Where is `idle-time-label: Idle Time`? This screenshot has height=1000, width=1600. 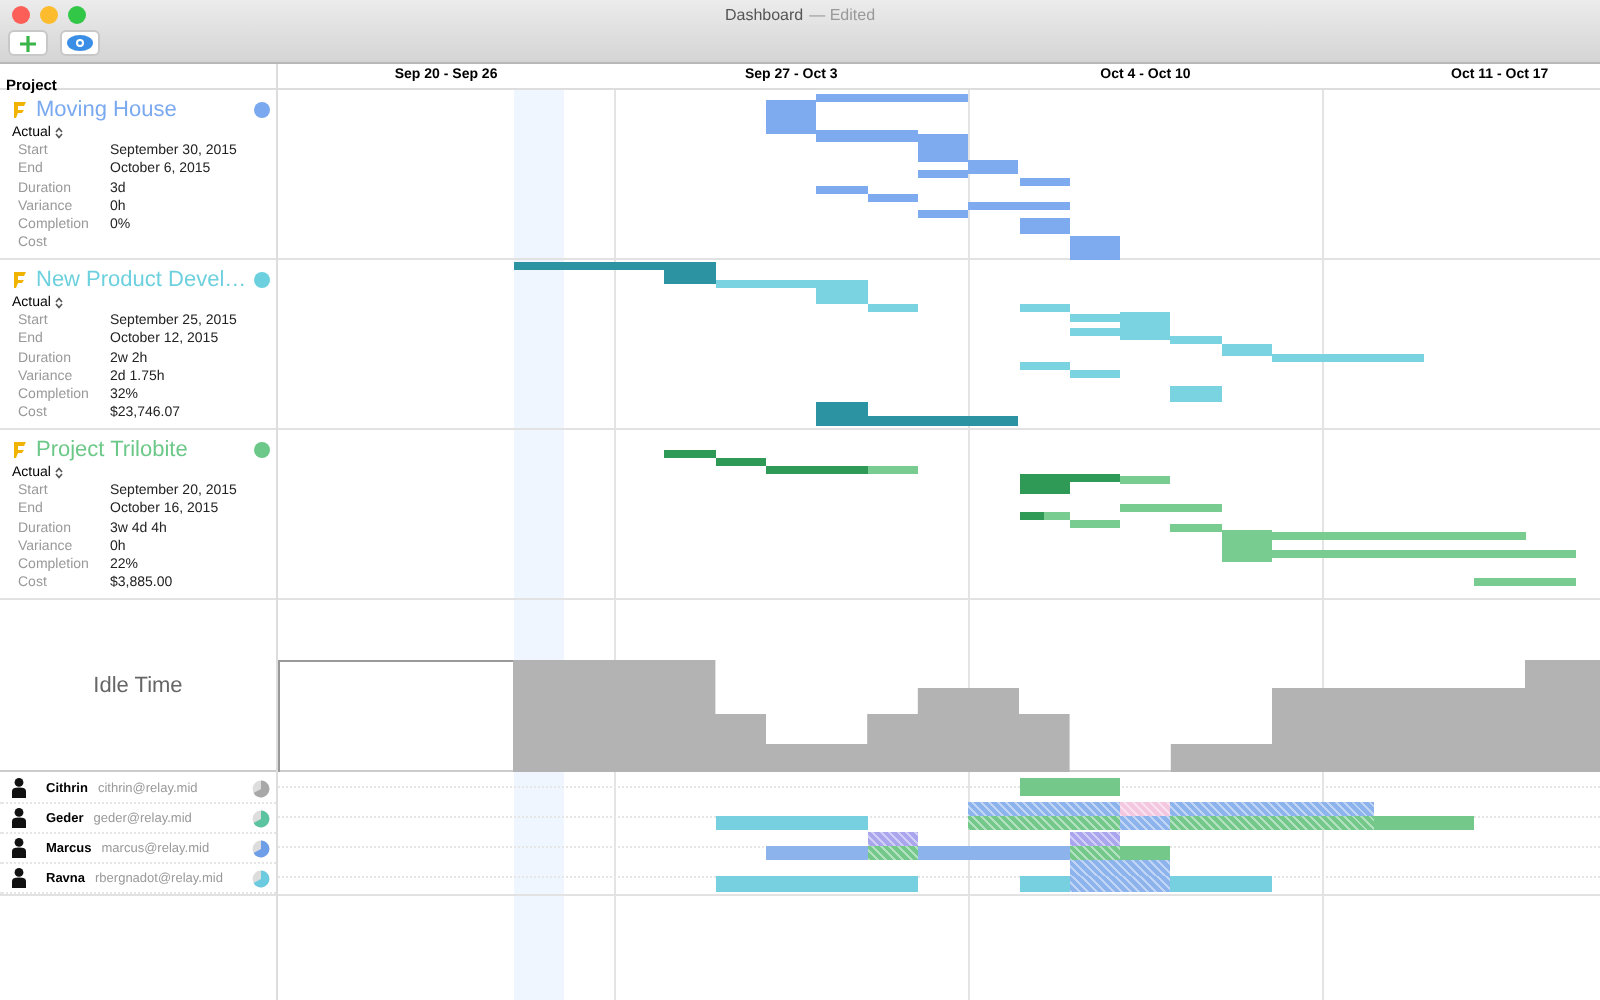 idle-time-label: Idle Time is located at coordinates (138, 685).